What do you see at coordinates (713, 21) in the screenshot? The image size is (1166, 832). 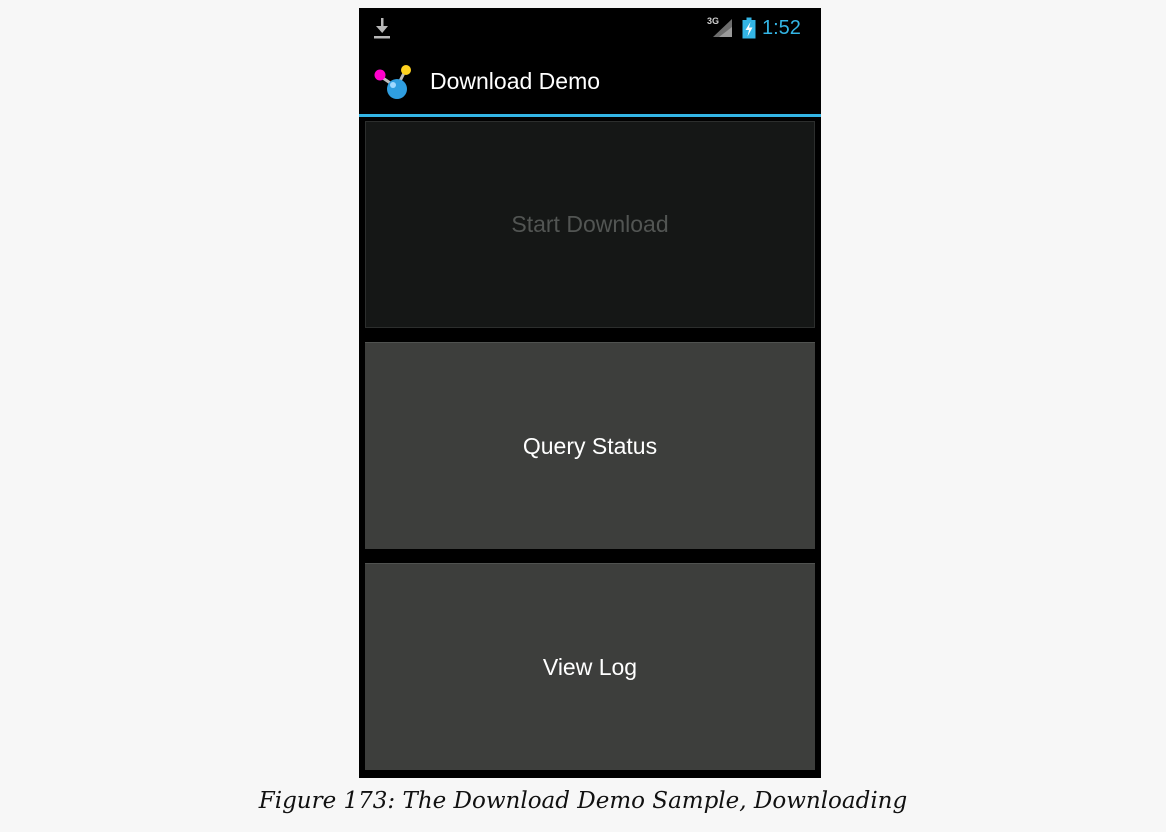 I see `network-type-label: 3G` at bounding box center [713, 21].